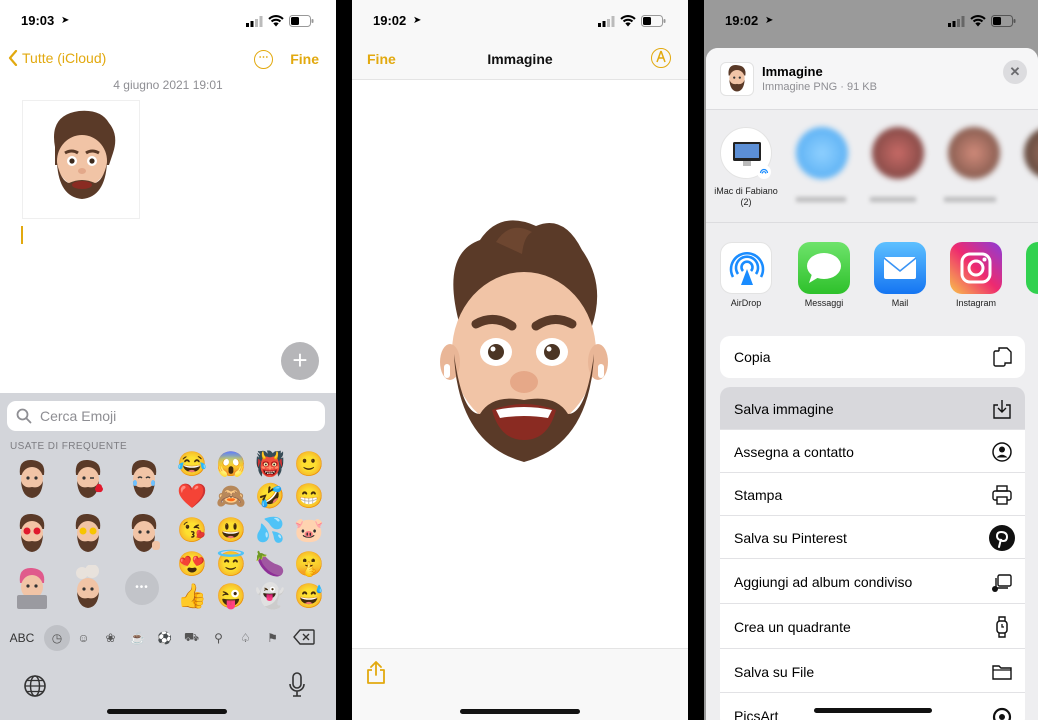 The height and width of the screenshot is (720, 1038). What do you see at coordinates (1015, 72) in the screenshot?
I see `close-icon: ✕` at bounding box center [1015, 72].